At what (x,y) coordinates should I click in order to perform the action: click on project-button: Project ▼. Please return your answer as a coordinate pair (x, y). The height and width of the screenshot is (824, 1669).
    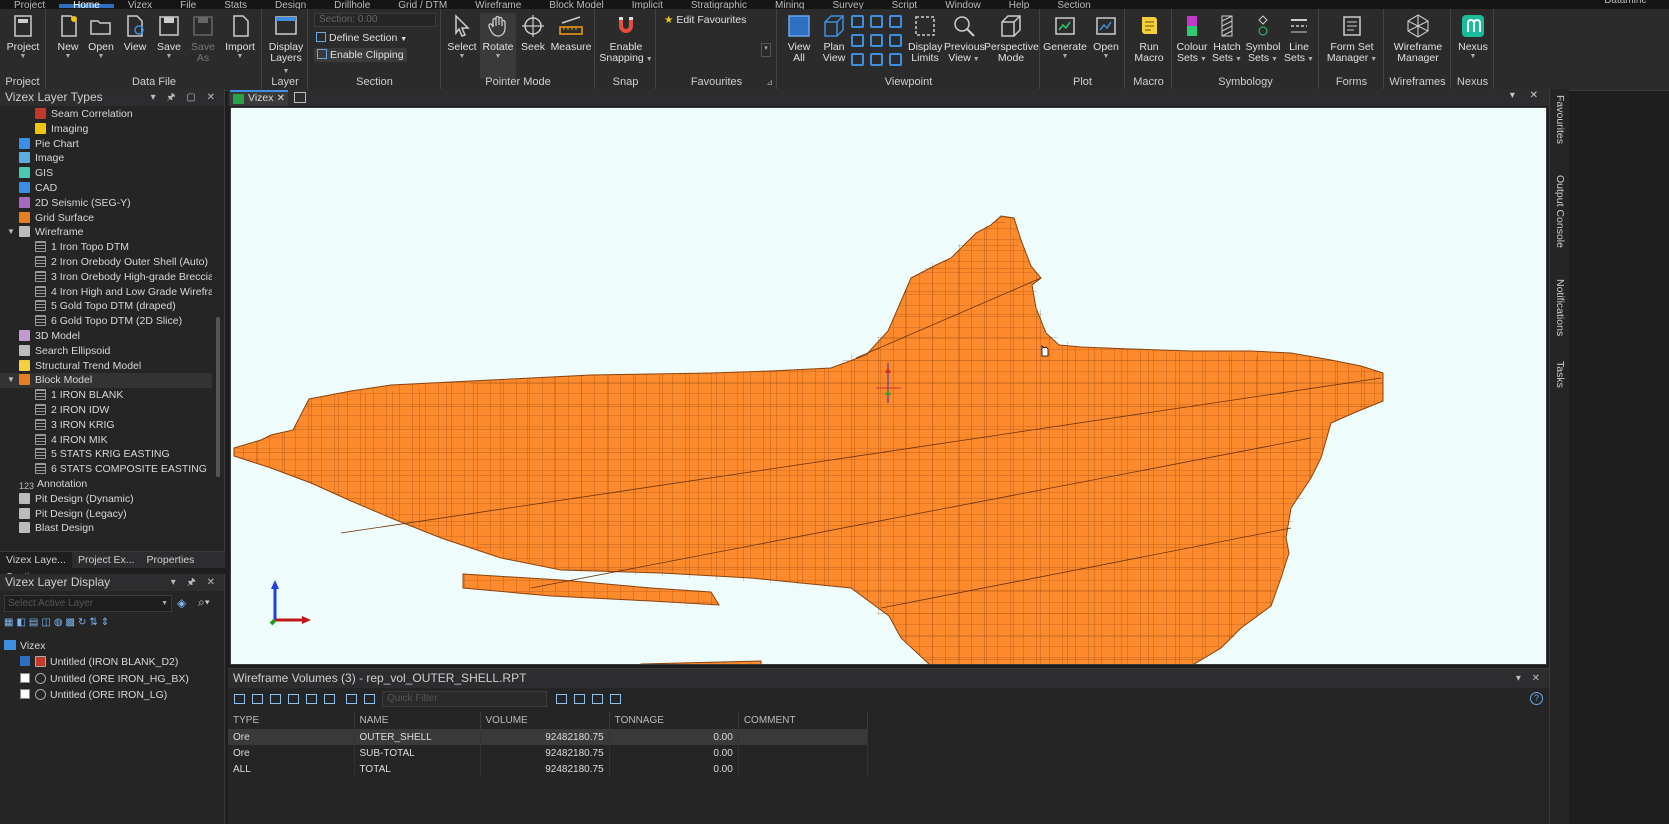
    Looking at the image, I should click on (23, 37).